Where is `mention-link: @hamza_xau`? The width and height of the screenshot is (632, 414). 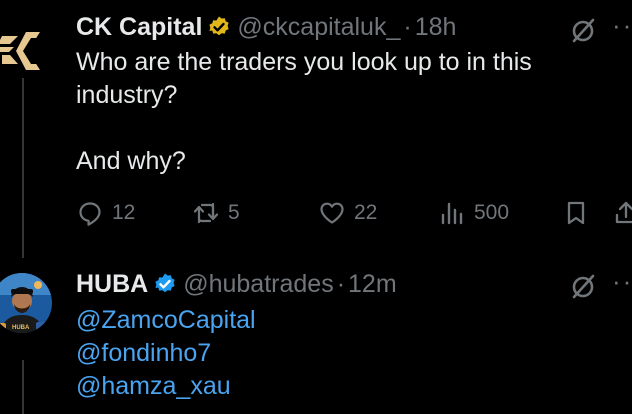 mention-link: @hamza_xau is located at coordinates (166, 386).